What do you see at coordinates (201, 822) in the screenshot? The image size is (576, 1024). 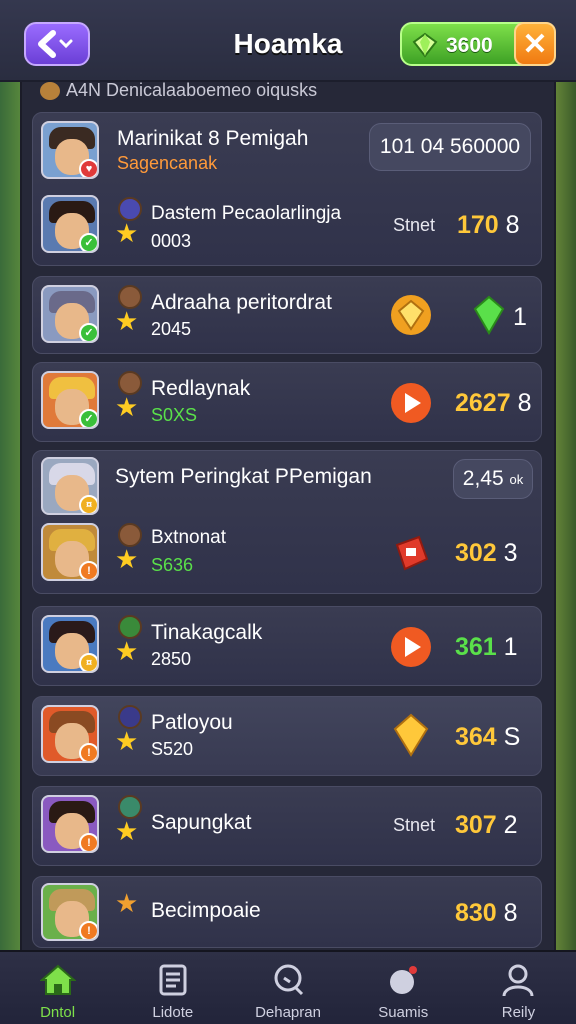 I see `player-name: Sapungkat` at bounding box center [201, 822].